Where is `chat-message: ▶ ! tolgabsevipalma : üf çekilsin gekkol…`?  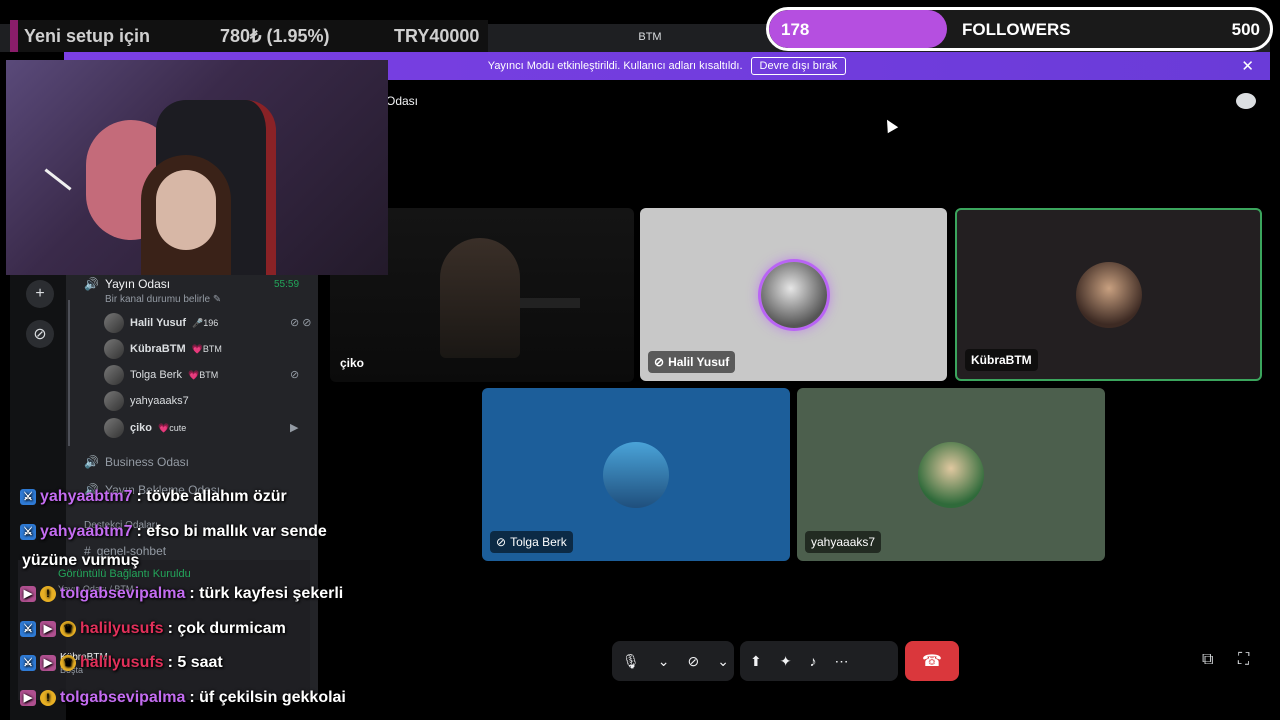
chat-message: ▶ ! tolgabsevipalma : üf çekilsin gekkol… is located at coordinates (183, 698).